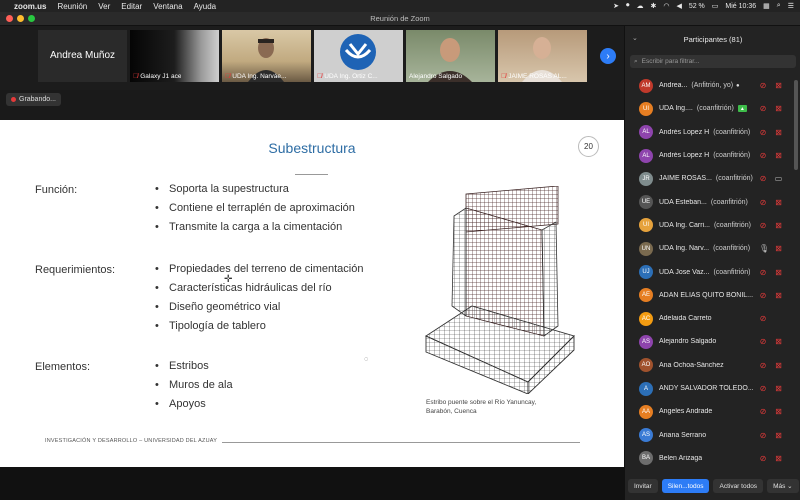 This screenshot has height=500, width=800. I want to click on participant-row: UI UDA Ing. Carri... (coanfitrión) ⊘ ⊠, so click(711, 225).